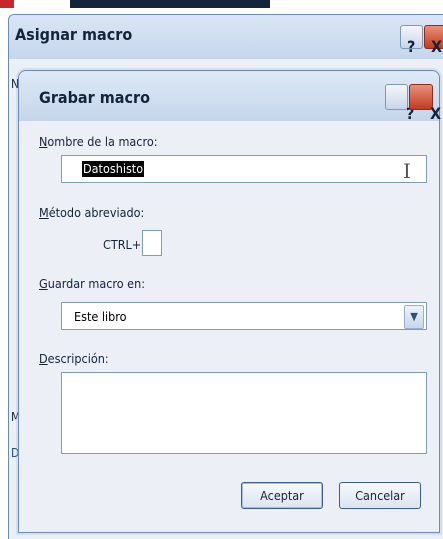 This screenshot has width=443, height=539. Describe the element at coordinates (411, 46) in the screenshot. I see `help-icon: ?` at that location.